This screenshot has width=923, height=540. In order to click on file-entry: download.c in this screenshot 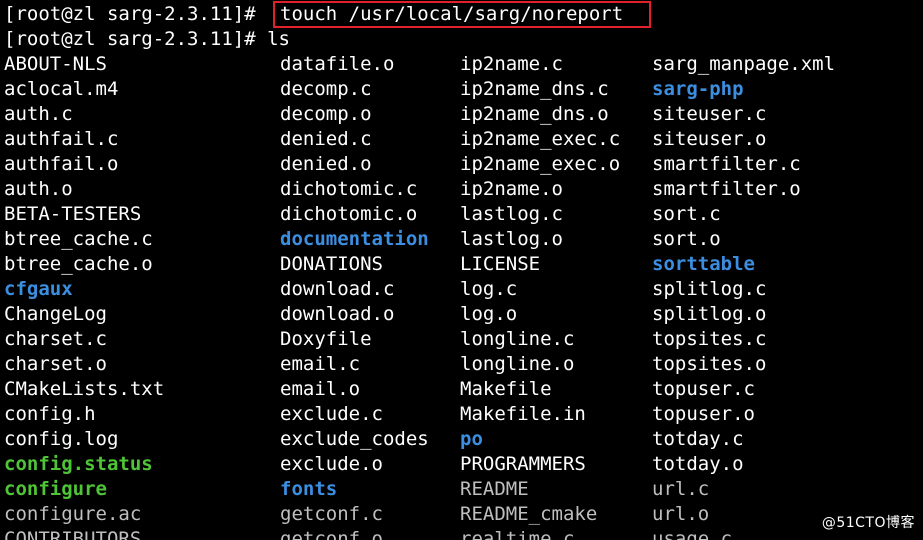, I will do `click(337, 289)`.